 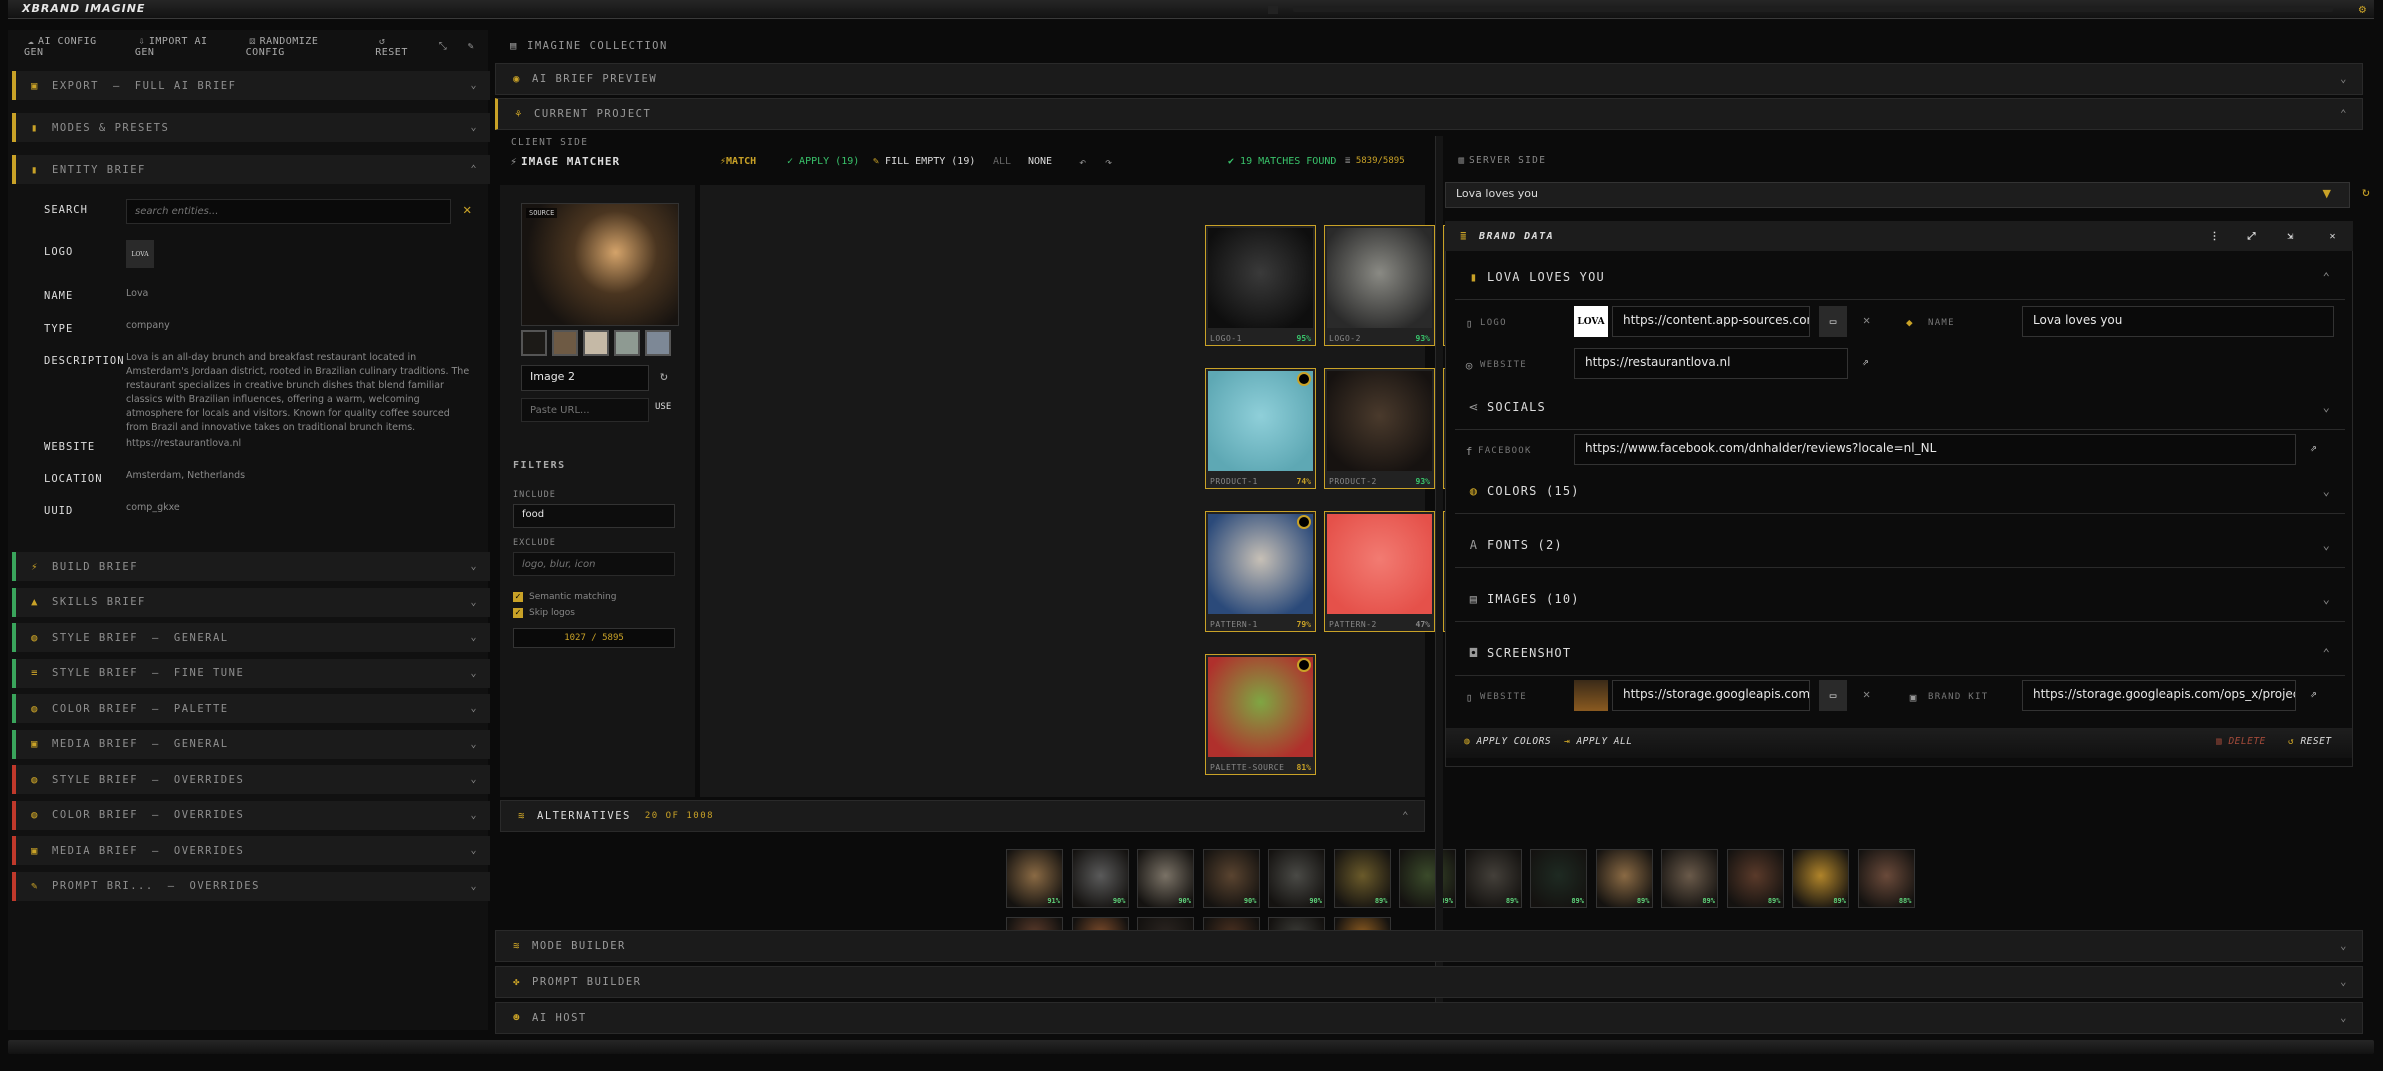 I want to click on section-media-brief-general: ▣ MEDIA BRIEF – GENERAL ⌄, so click(x=251, y=744).